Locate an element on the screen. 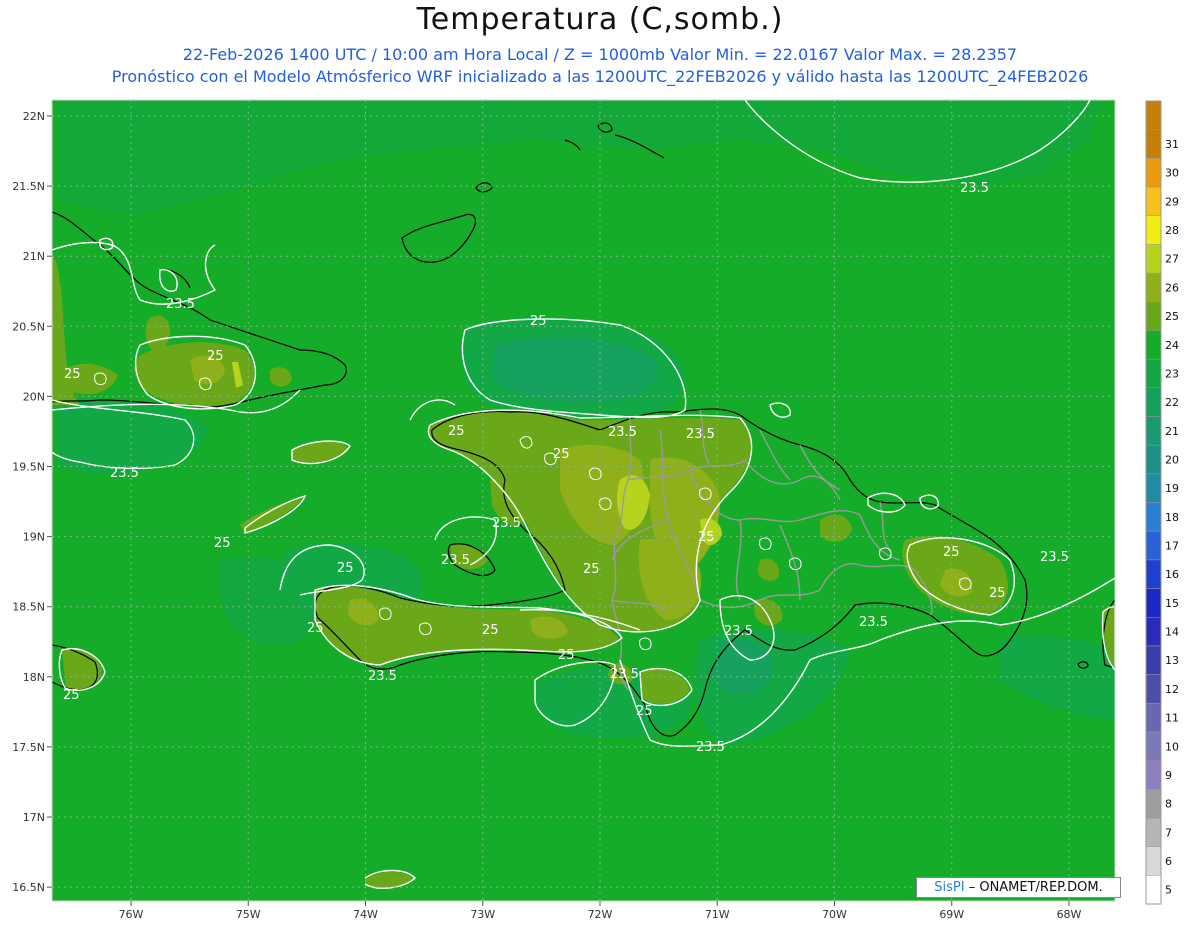 The width and height of the screenshot is (1200, 927). colorbar-label: 29 is located at coordinates (1172, 201).